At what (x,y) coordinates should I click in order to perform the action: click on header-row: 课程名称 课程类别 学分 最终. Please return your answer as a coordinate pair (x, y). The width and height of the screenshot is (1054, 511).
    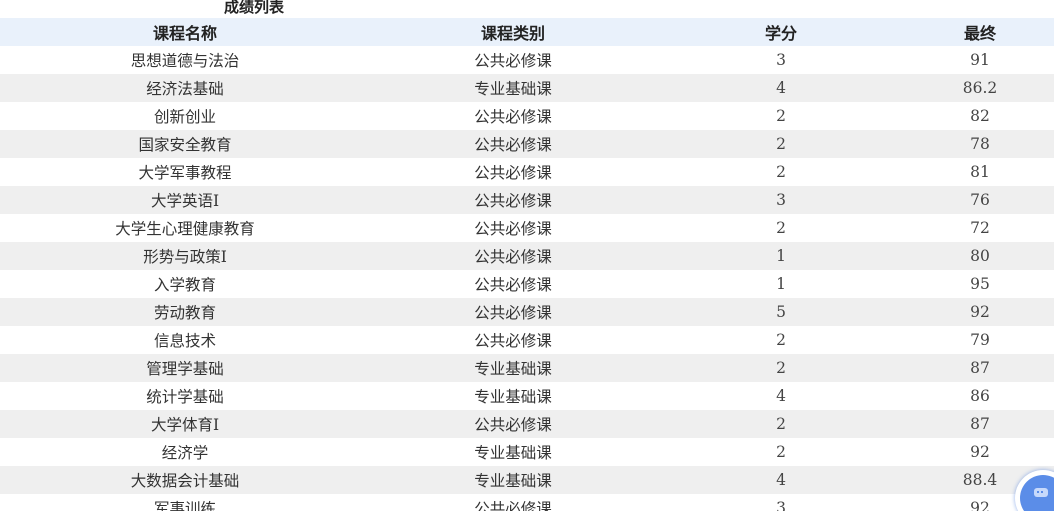
    Looking at the image, I should click on (527, 32).